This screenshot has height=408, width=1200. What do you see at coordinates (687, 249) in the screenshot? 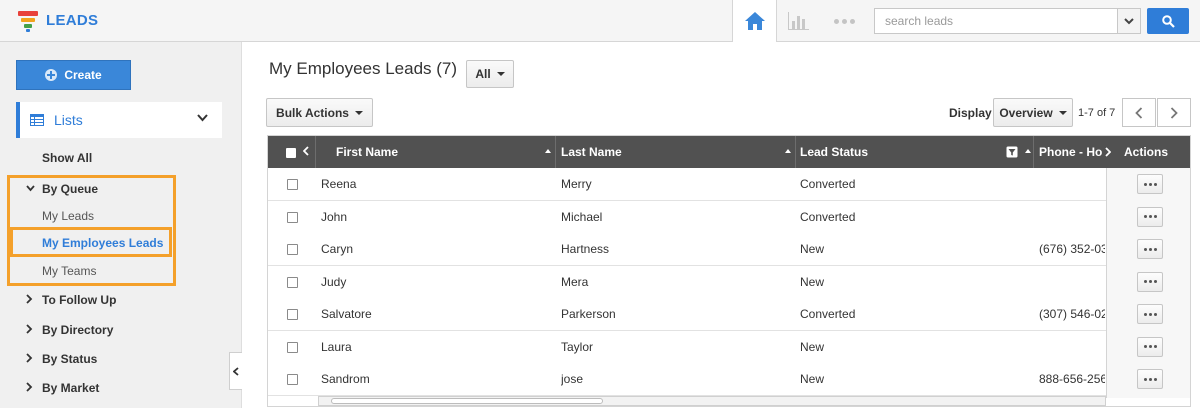
I see `table-row: Caryn Hartness New (676) 352-03` at bounding box center [687, 249].